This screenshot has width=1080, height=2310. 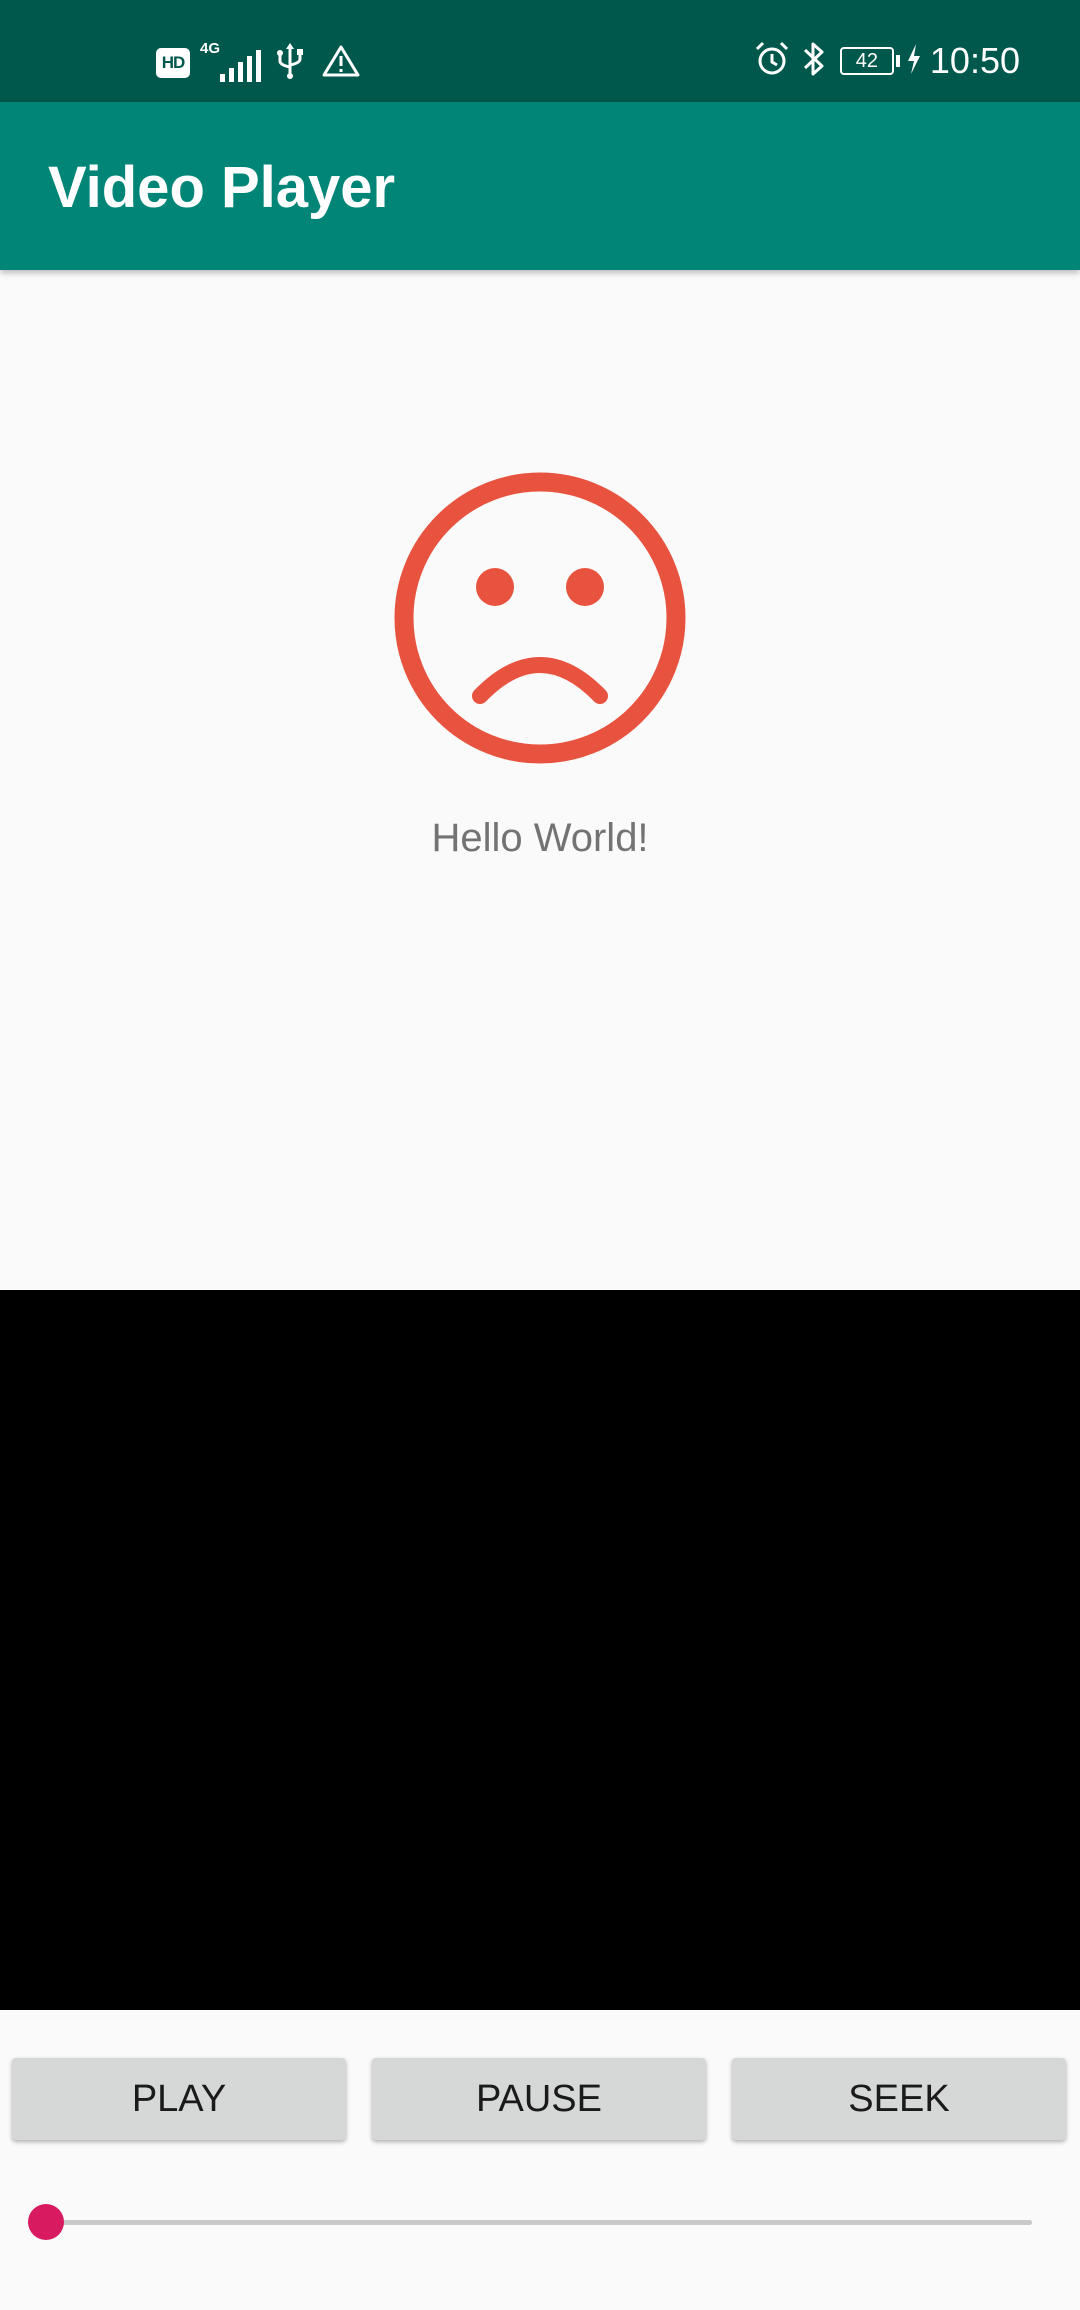 I want to click on app-title: Video Player, so click(x=222, y=187).